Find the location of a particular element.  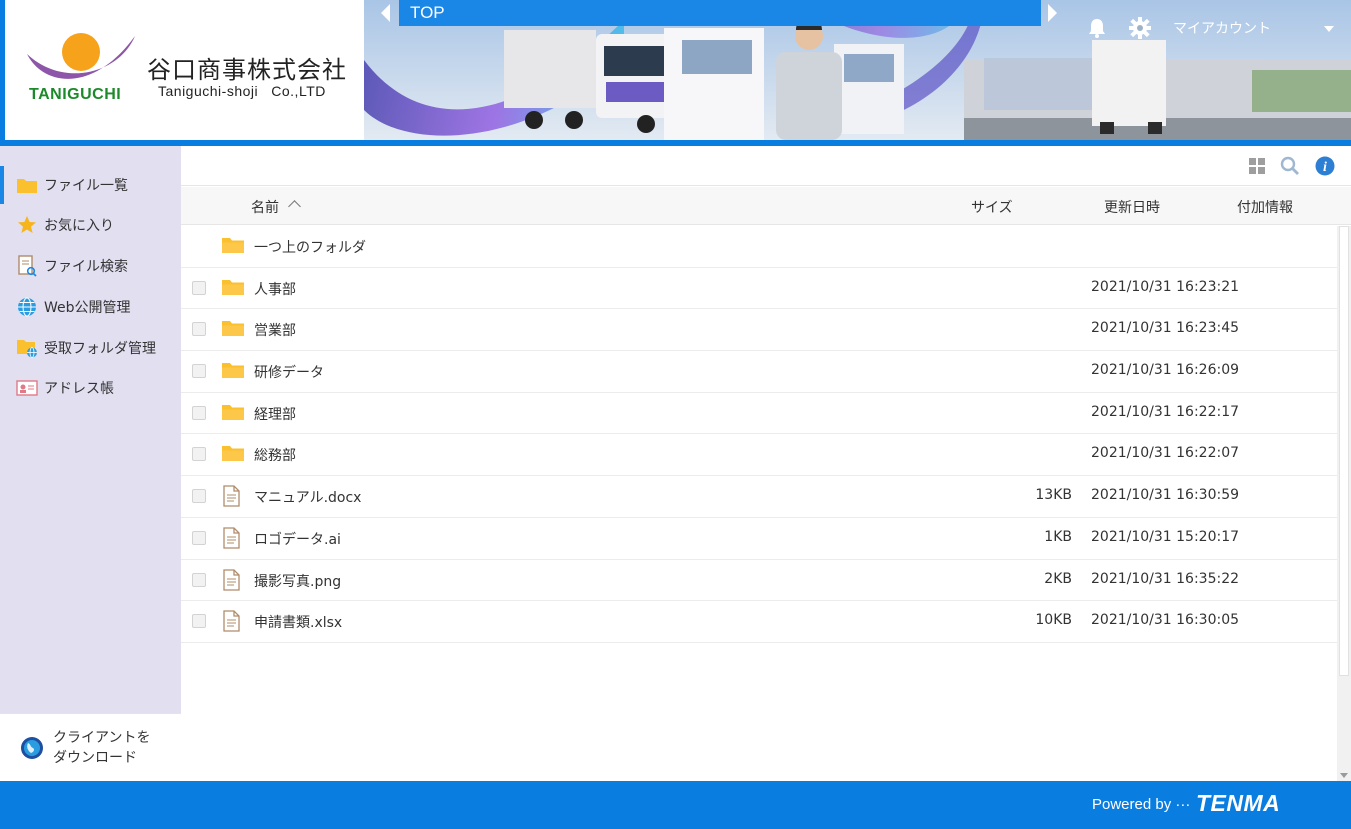

table-row: 営業部 2021/10/31 16:23:45 is located at coordinates (759, 330).